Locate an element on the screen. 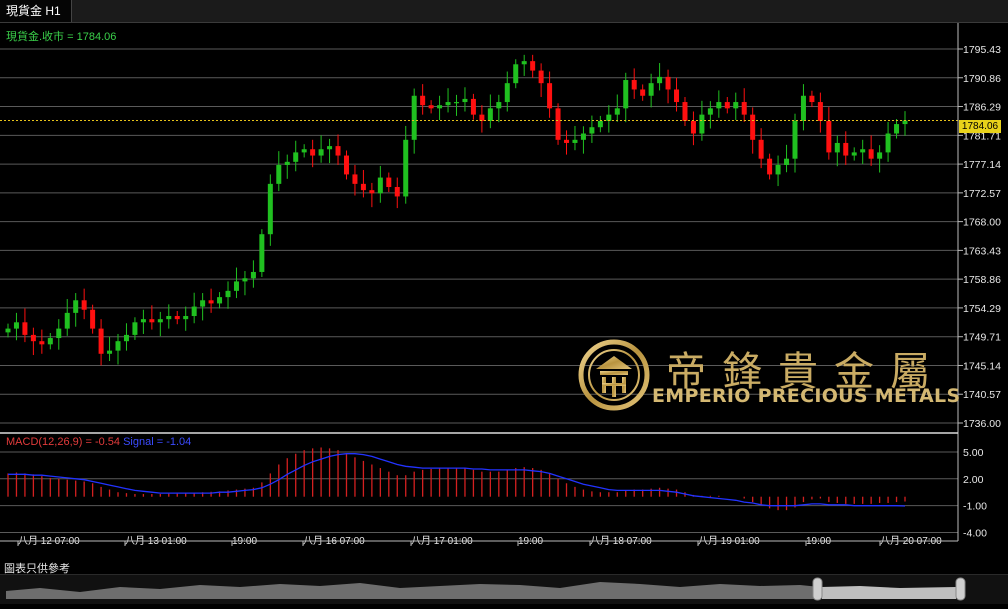  navigator-left-handle is located at coordinates (817, 589).